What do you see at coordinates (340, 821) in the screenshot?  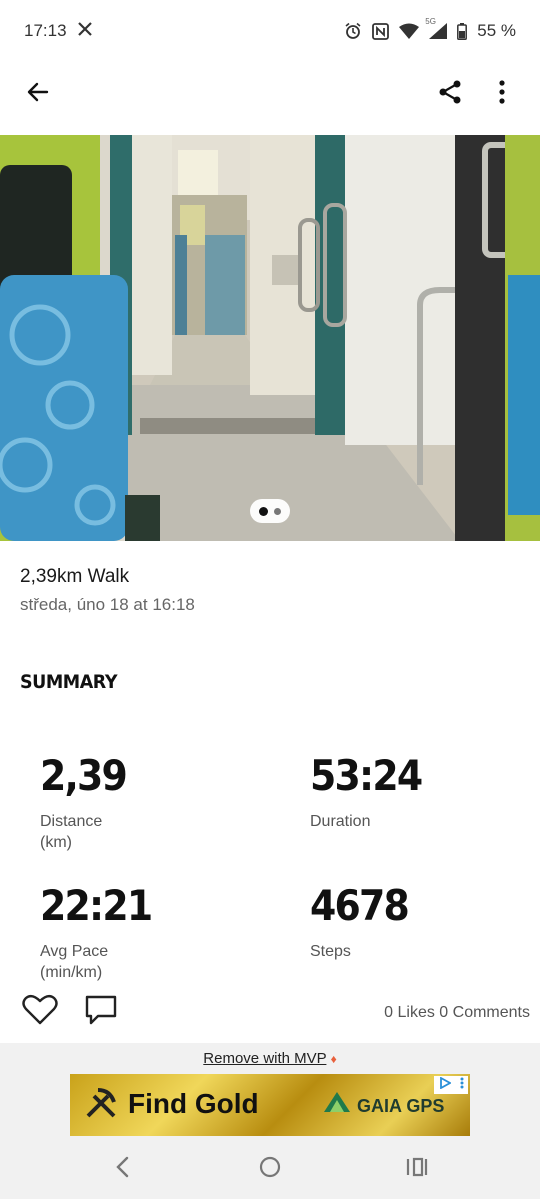 I see `stat-label: Duration` at bounding box center [340, 821].